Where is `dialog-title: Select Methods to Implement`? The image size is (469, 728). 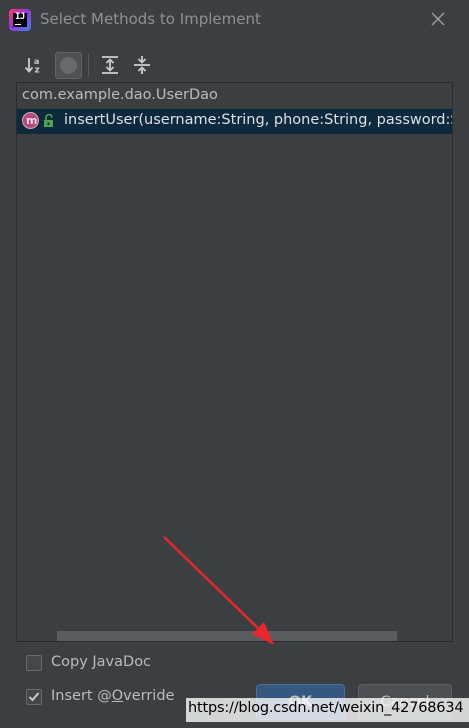
dialog-title: Select Methods to Implement is located at coordinates (150, 19).